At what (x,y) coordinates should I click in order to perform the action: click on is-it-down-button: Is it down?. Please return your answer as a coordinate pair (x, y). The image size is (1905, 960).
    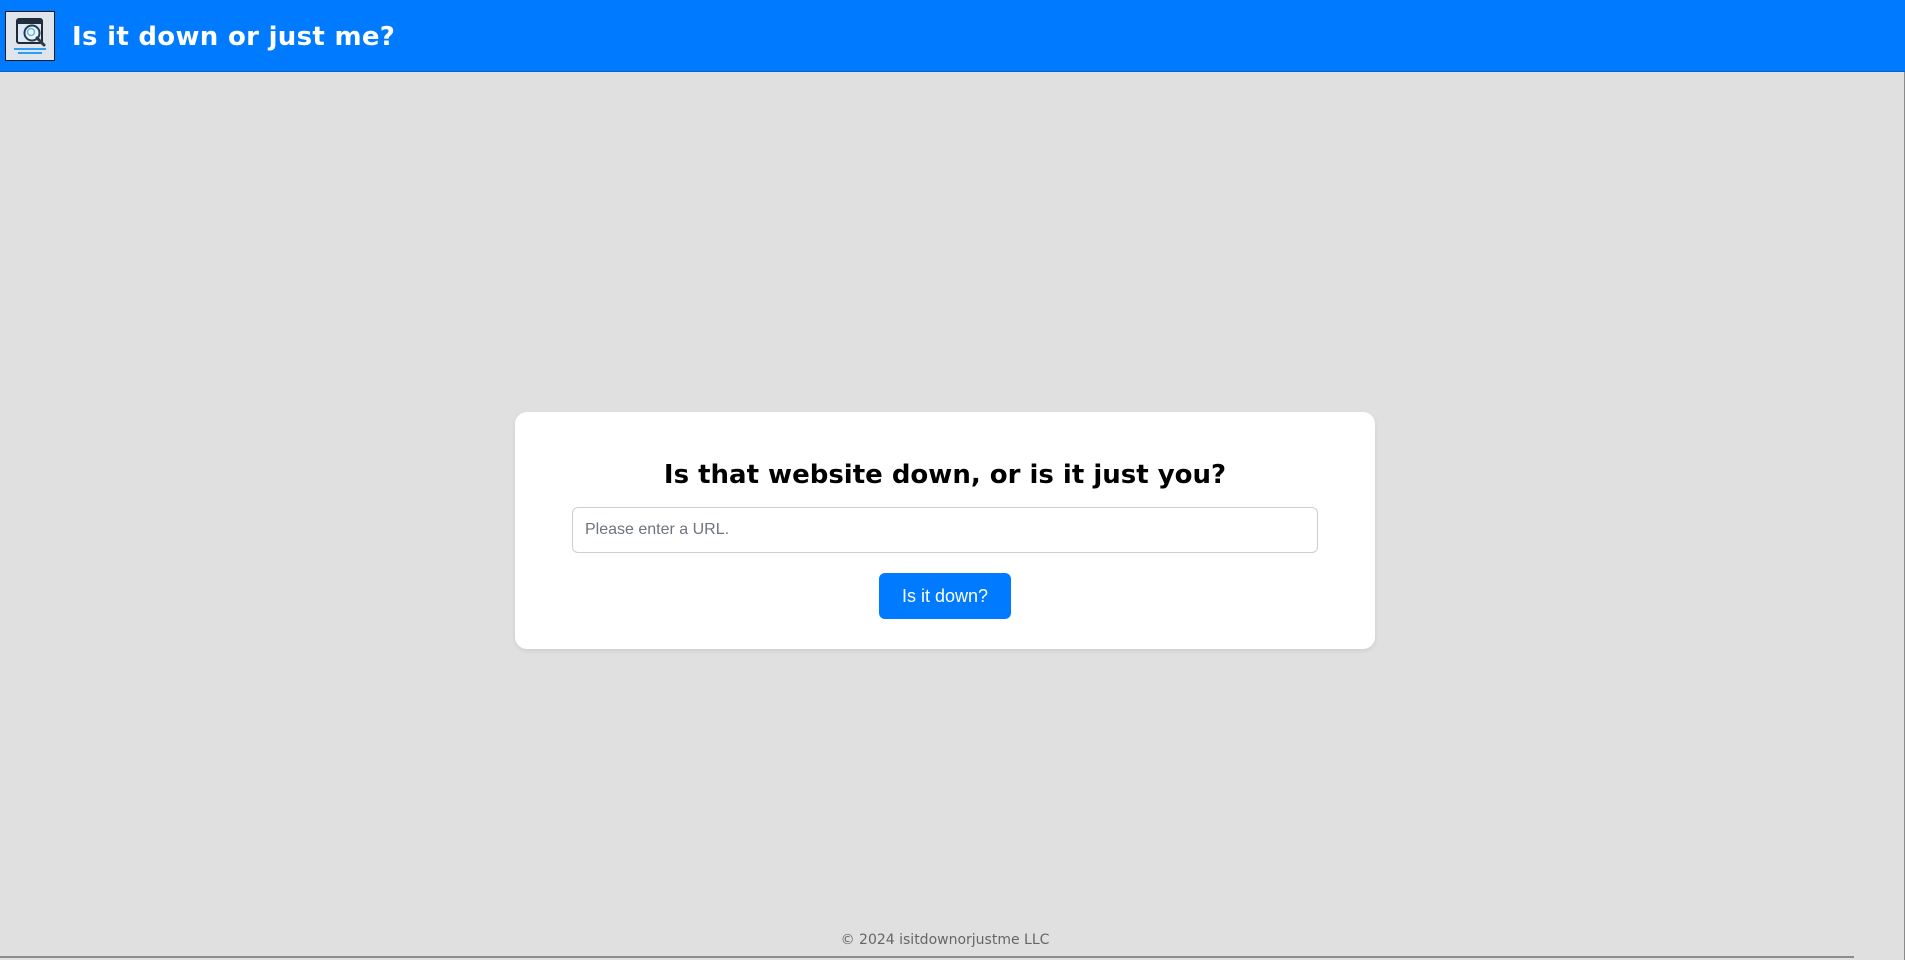
    Looking at the image, I should click on (945, 596).